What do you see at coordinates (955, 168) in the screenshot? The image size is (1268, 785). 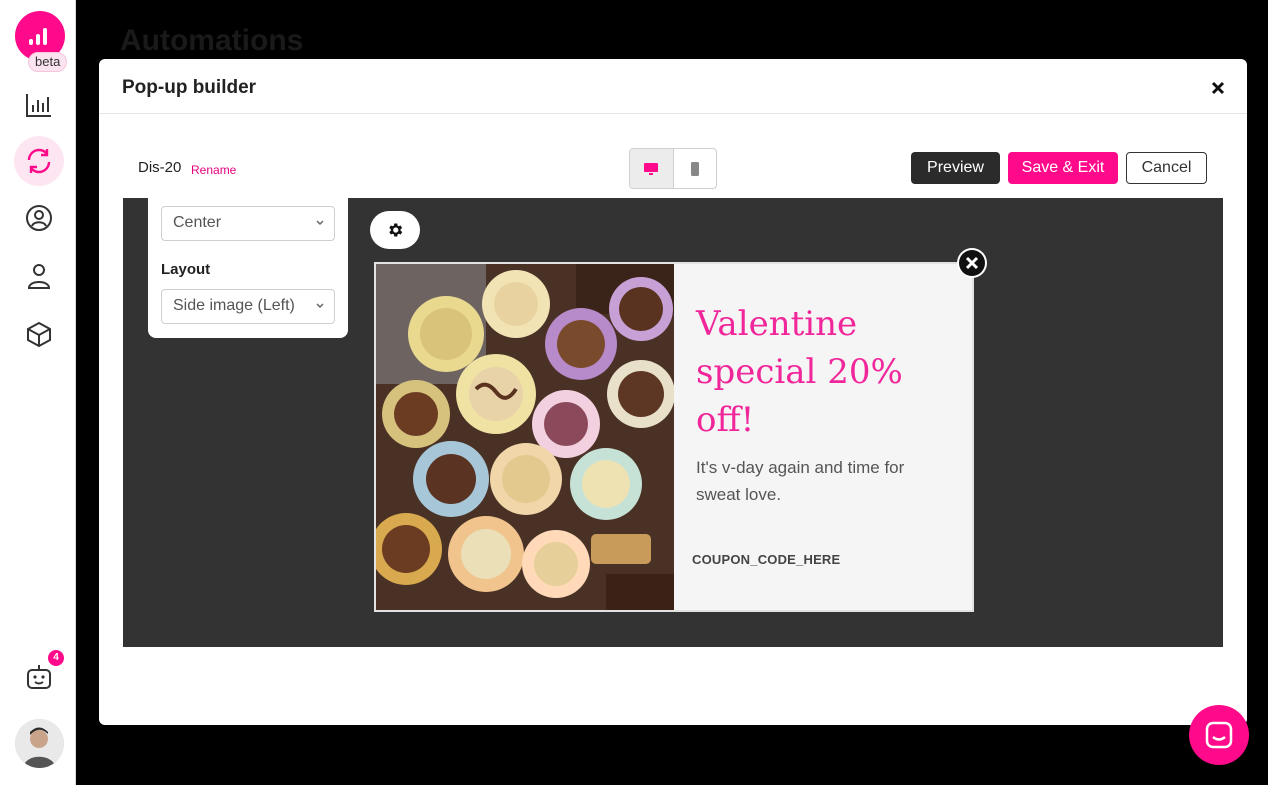 I see `preview-button: Preview` at bounding box center [955, 168].